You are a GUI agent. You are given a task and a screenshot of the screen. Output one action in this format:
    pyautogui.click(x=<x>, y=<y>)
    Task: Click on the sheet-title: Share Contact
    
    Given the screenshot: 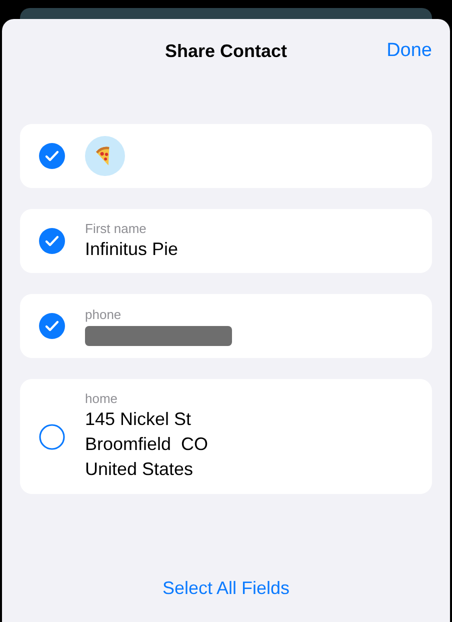 What is the action you would take?
    pyautogui.click(x=226, y=51)
    